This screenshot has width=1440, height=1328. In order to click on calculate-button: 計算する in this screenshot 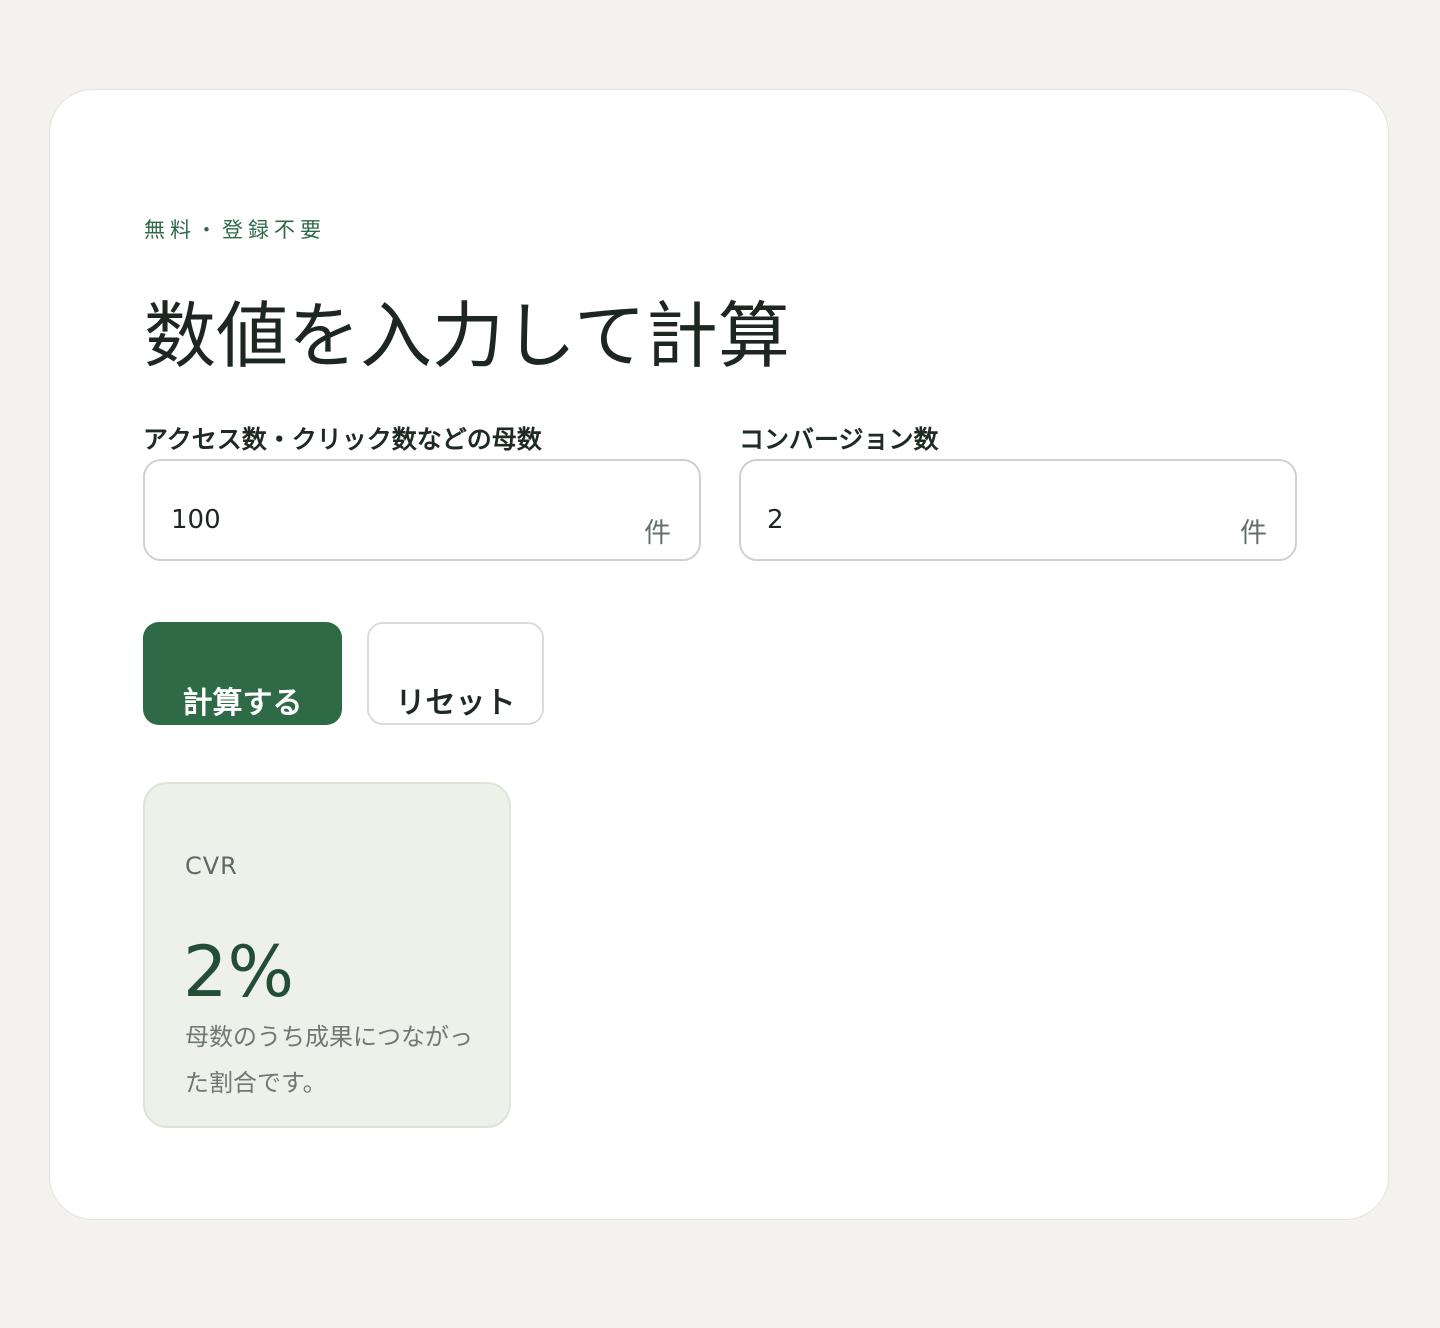, I will do `click(242, 673)`.